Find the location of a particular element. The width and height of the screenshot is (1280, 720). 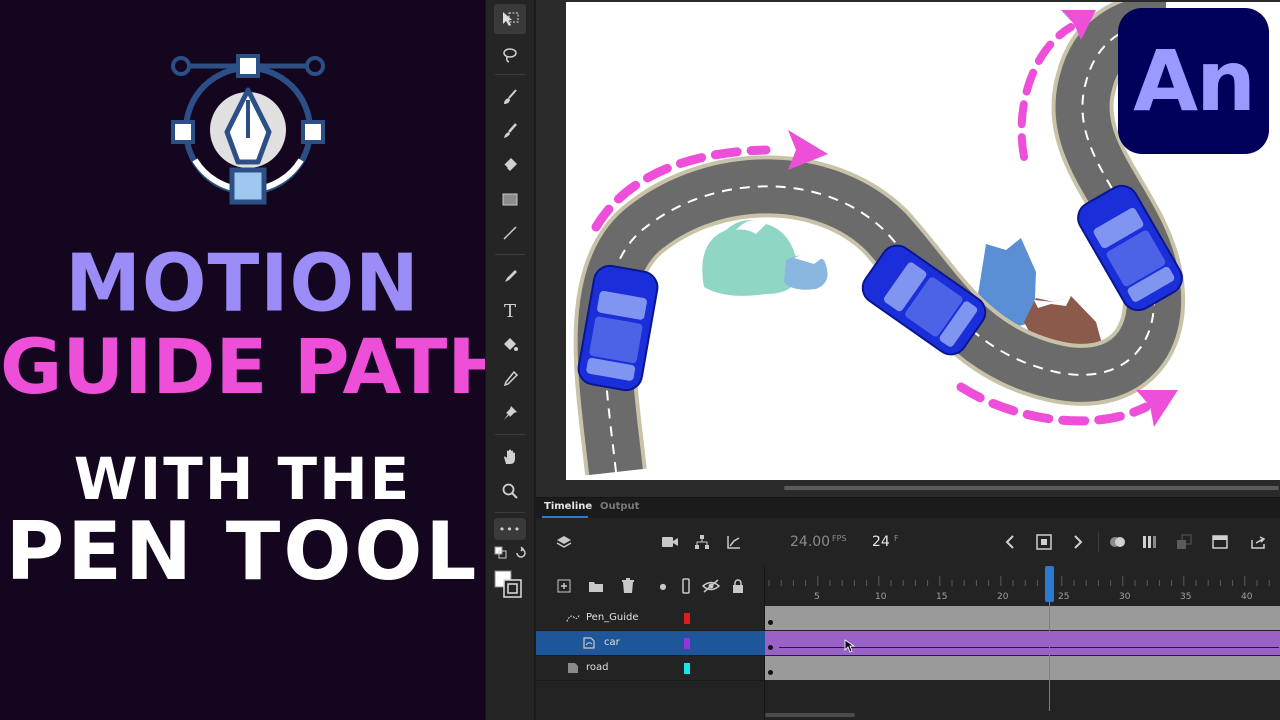

layer-name: Pen_Guide is located at coordinates (612, 617).